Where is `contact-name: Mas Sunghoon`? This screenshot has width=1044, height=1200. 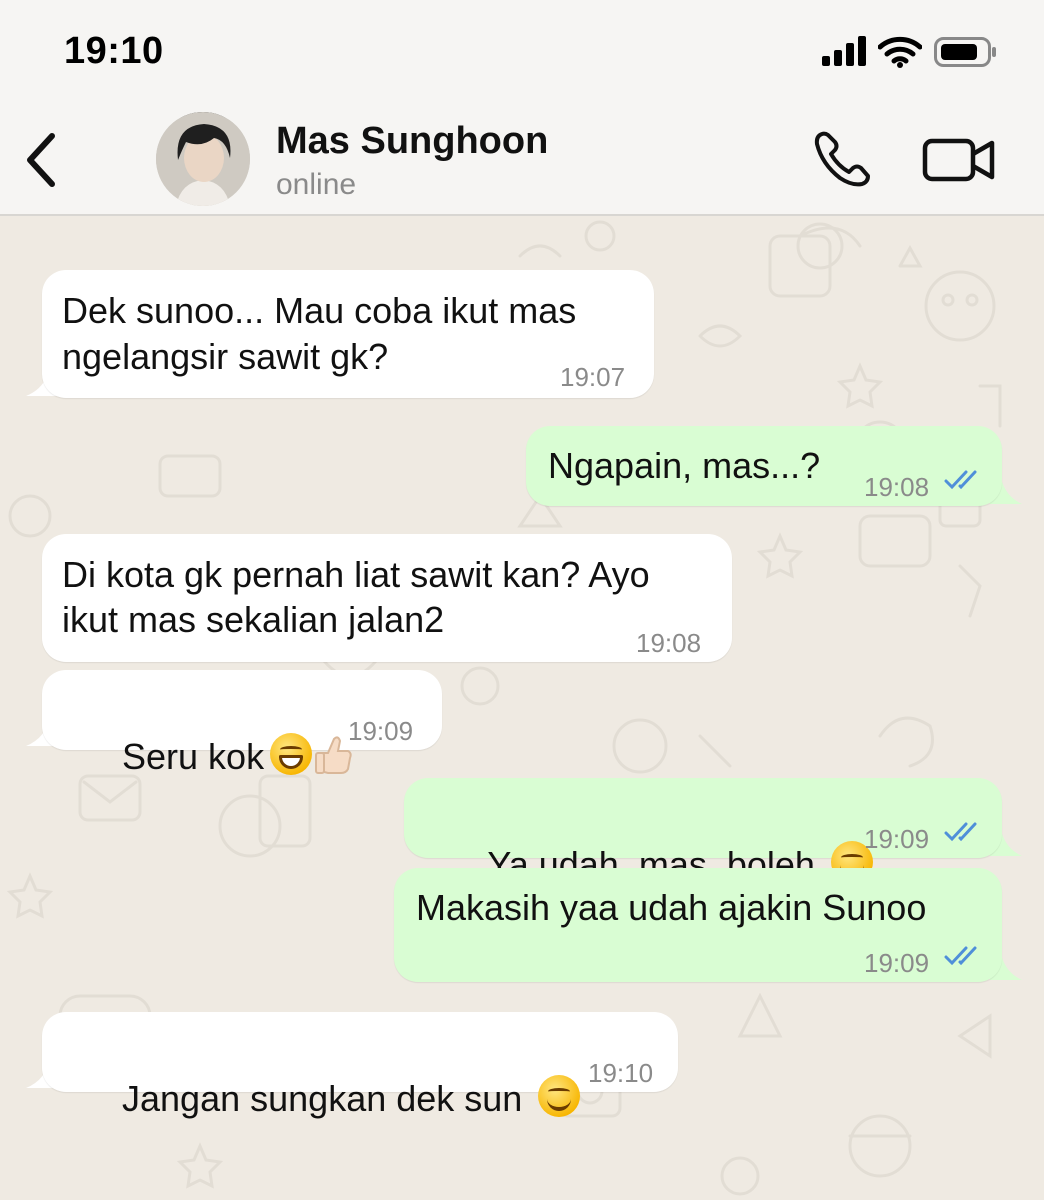
contact-name: Mas Sunghoon is located at coordinates (412, 141).